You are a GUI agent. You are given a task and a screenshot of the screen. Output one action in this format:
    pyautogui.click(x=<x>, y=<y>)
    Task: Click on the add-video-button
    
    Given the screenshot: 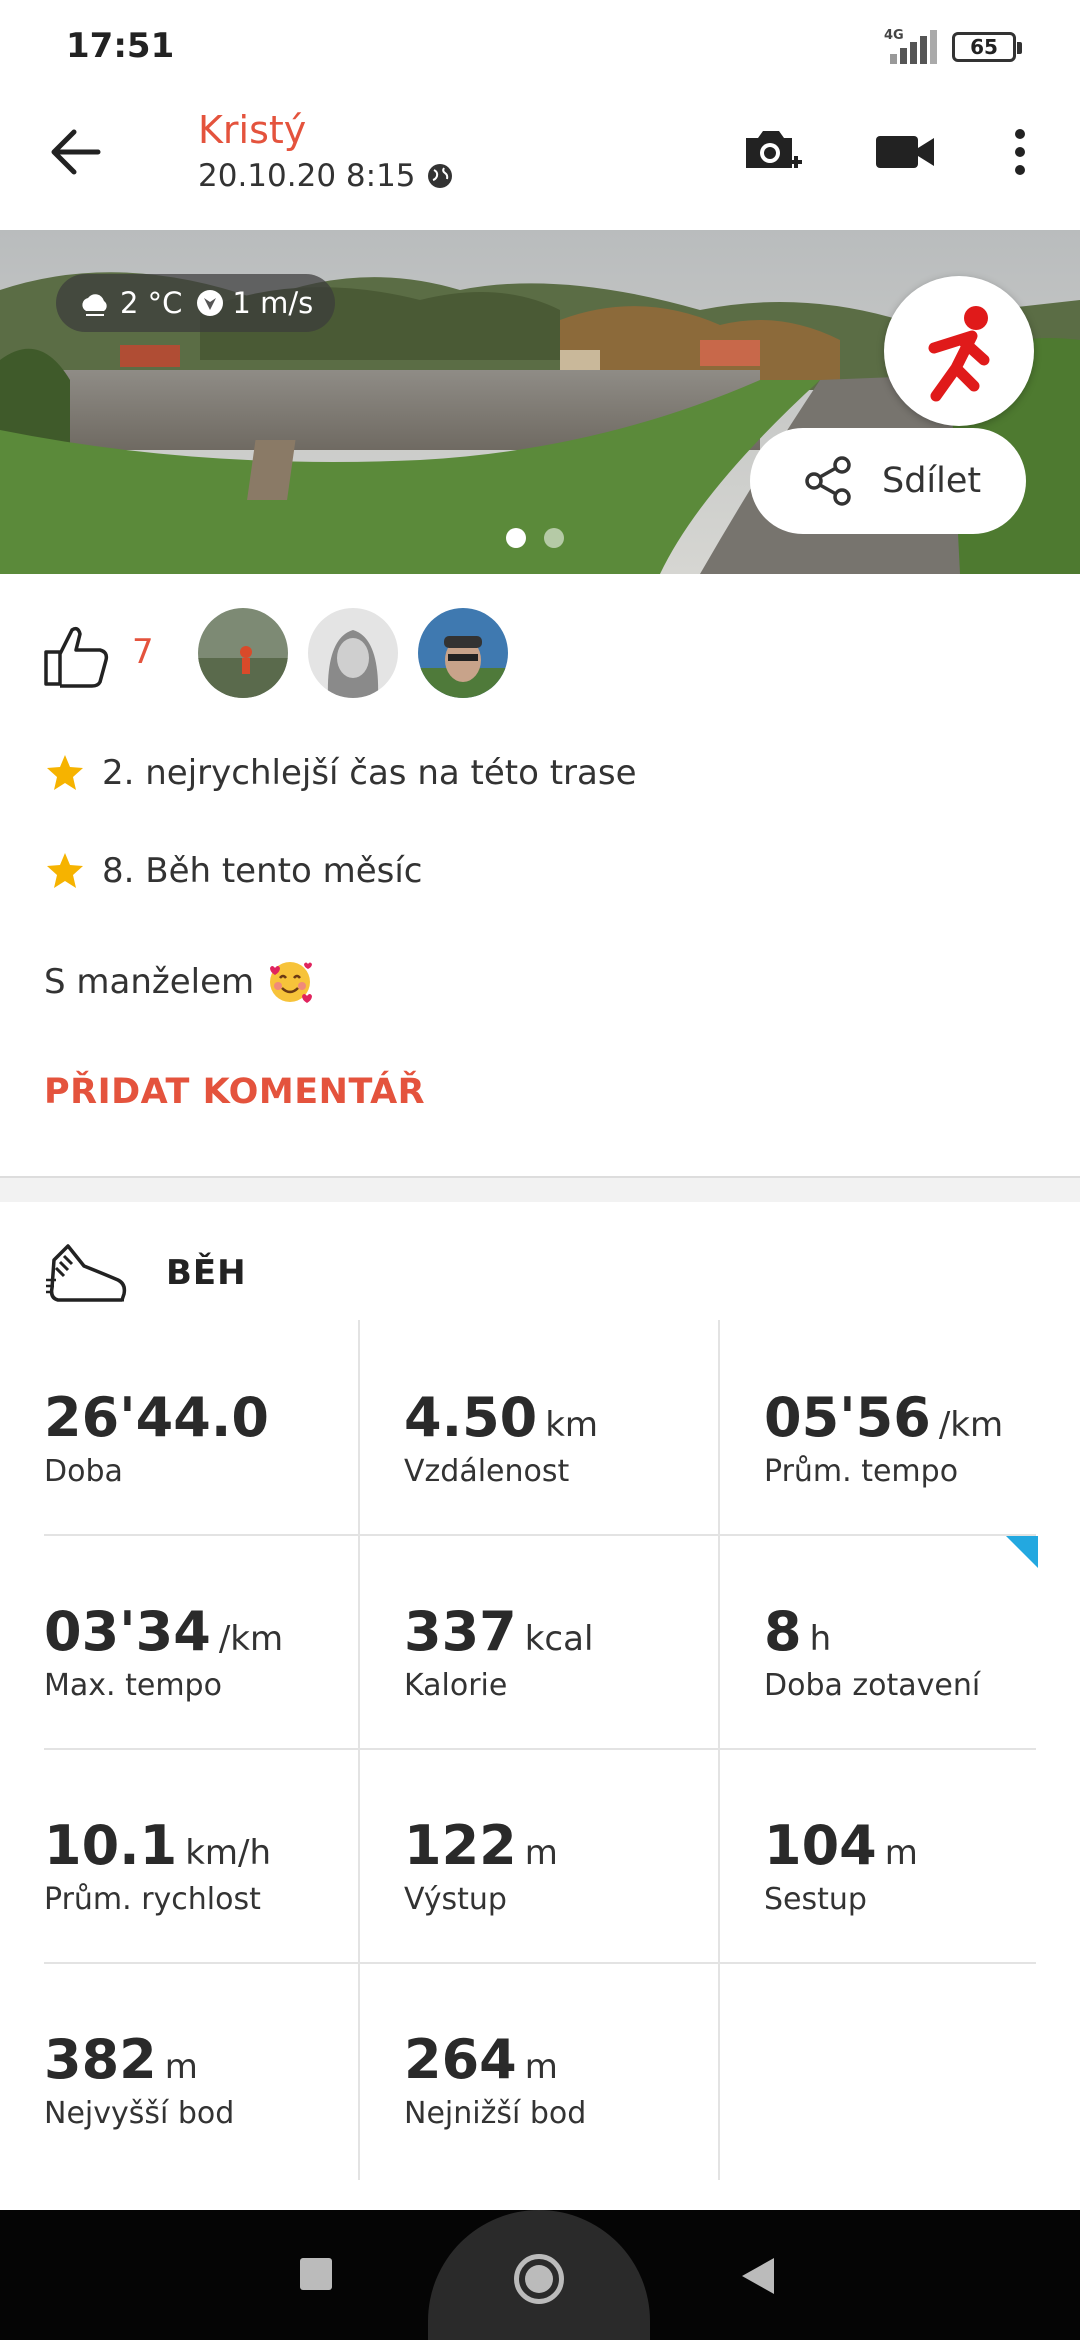 What is the action you would take?
    pyautogui.click(x=906, y=152)
    